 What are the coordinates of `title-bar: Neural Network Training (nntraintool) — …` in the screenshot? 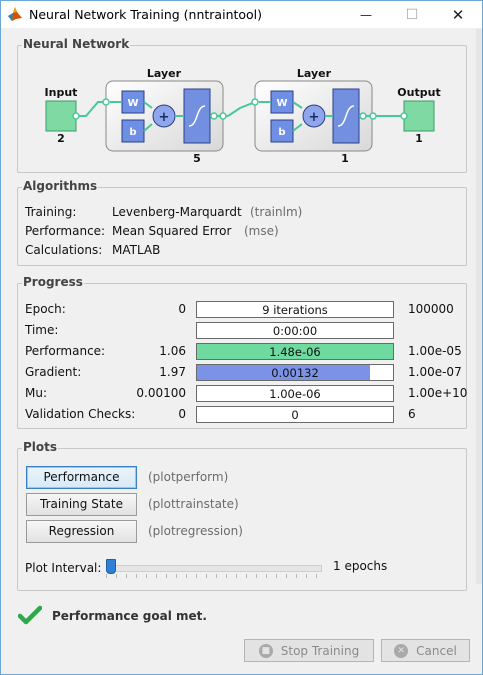 It's located at (241, 14).